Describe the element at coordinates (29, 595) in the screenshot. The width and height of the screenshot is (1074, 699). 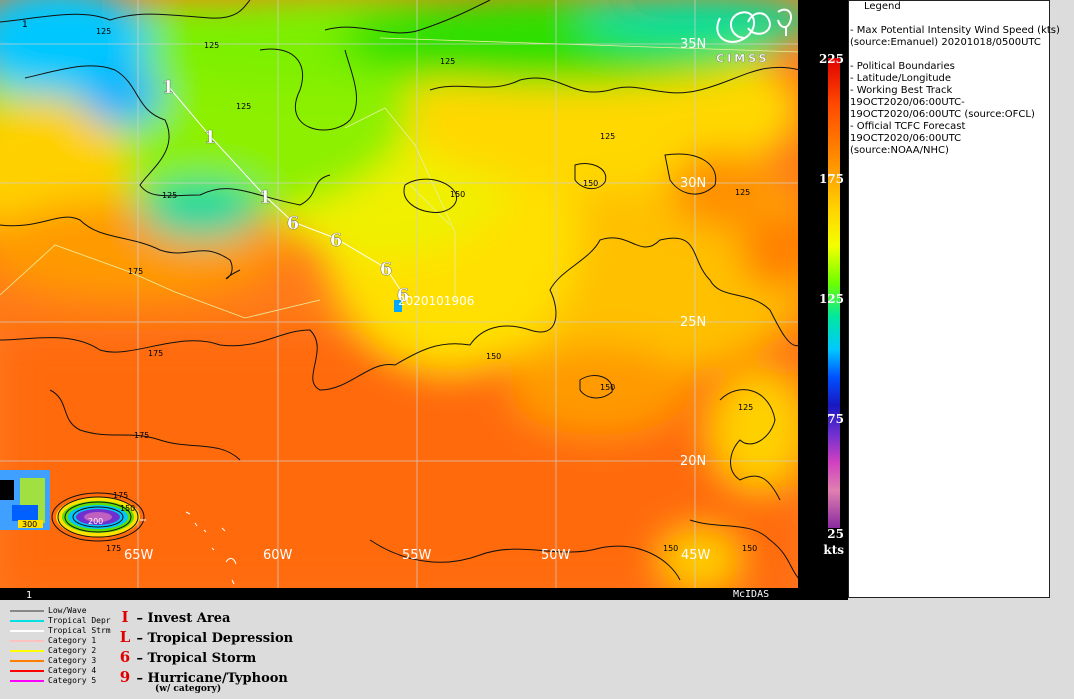
I see `corner-label: 1` at that location.